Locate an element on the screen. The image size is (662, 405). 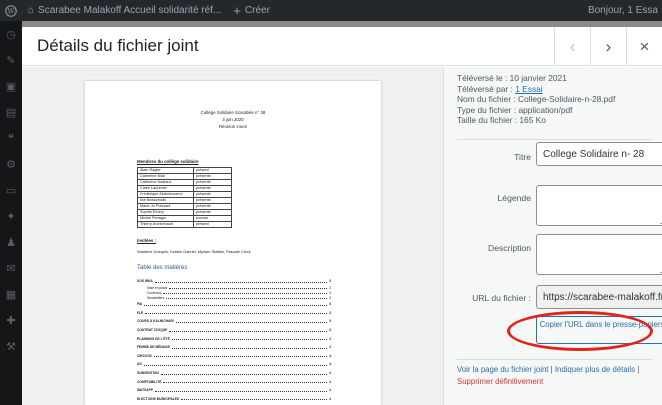
close-modal-button: × is located at coordinates (644, 46).